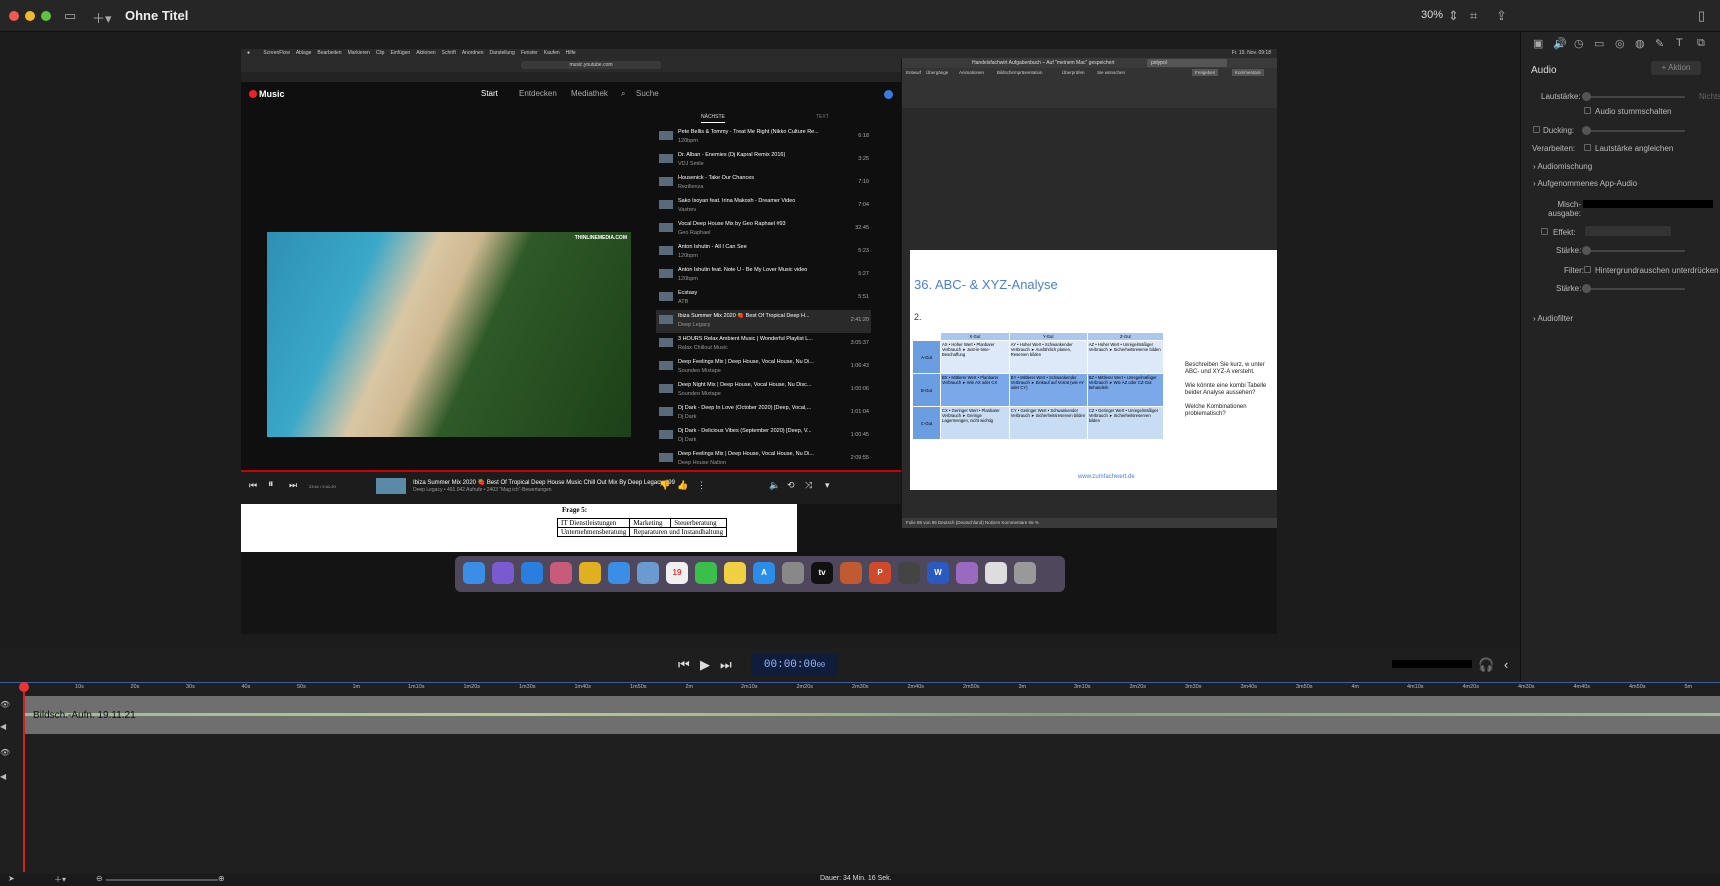 This screenshot has width=1720, height=886. I want to click on track-visibility-icon: 👁, so click(5, 704).